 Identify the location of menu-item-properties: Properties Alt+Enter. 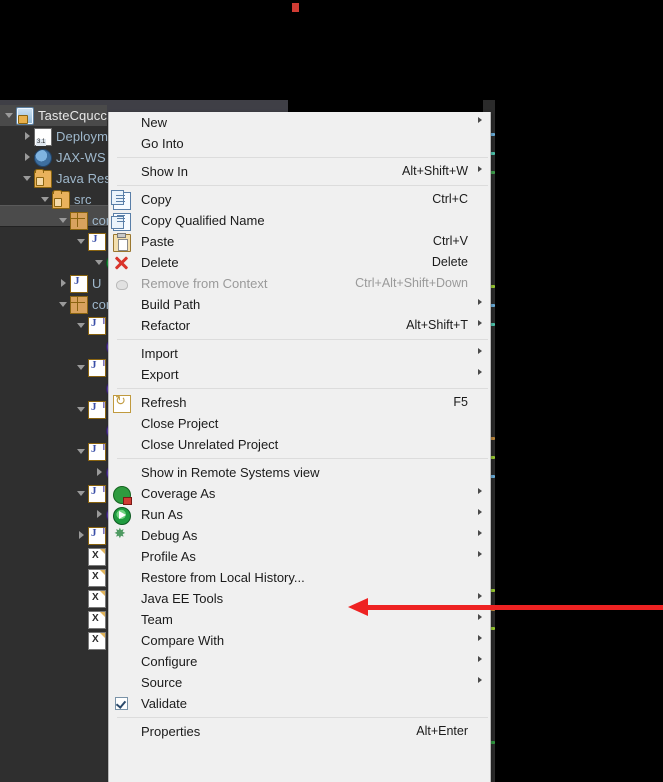
(299, 731).